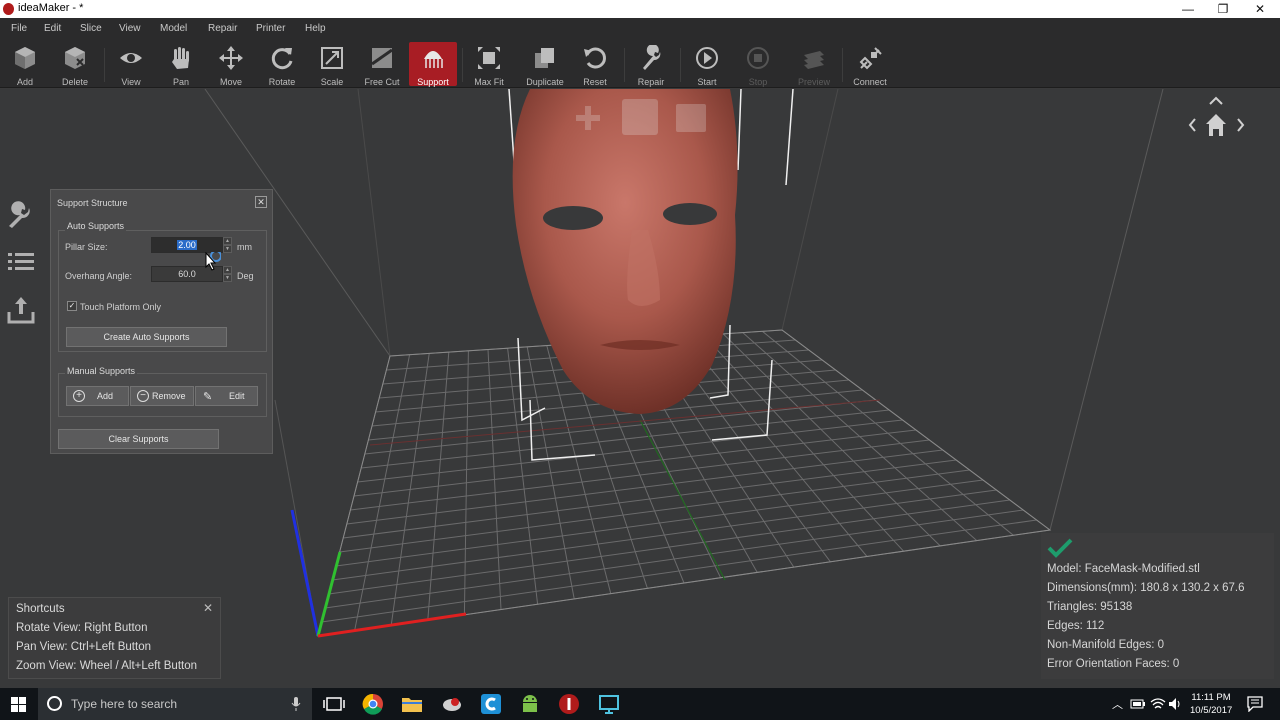 This screenshot has height=720, width=1280. What do you see at coordinates (545, 64) in the screenshot?
I see `duplicate-button: Duplicate` at bounding box center [545, 64].